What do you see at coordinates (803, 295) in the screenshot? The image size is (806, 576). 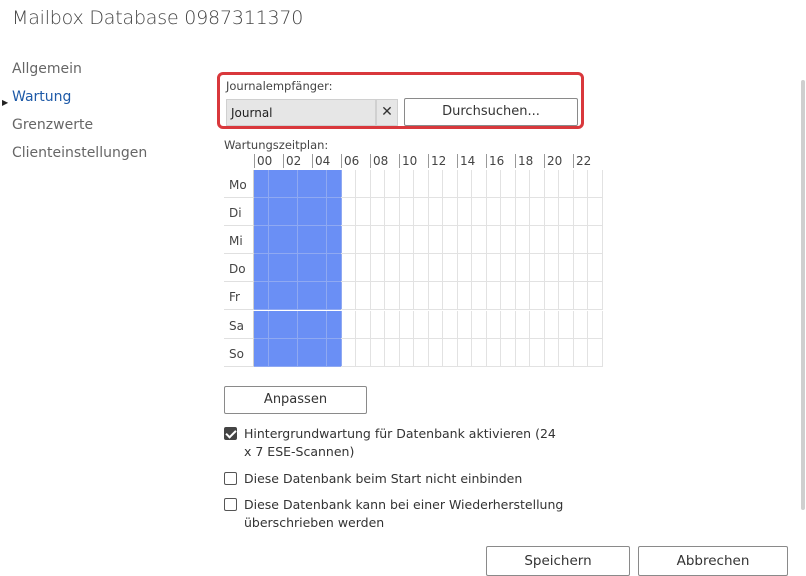 I see `scrollbar-thumb` at bounding box center [803, 295].